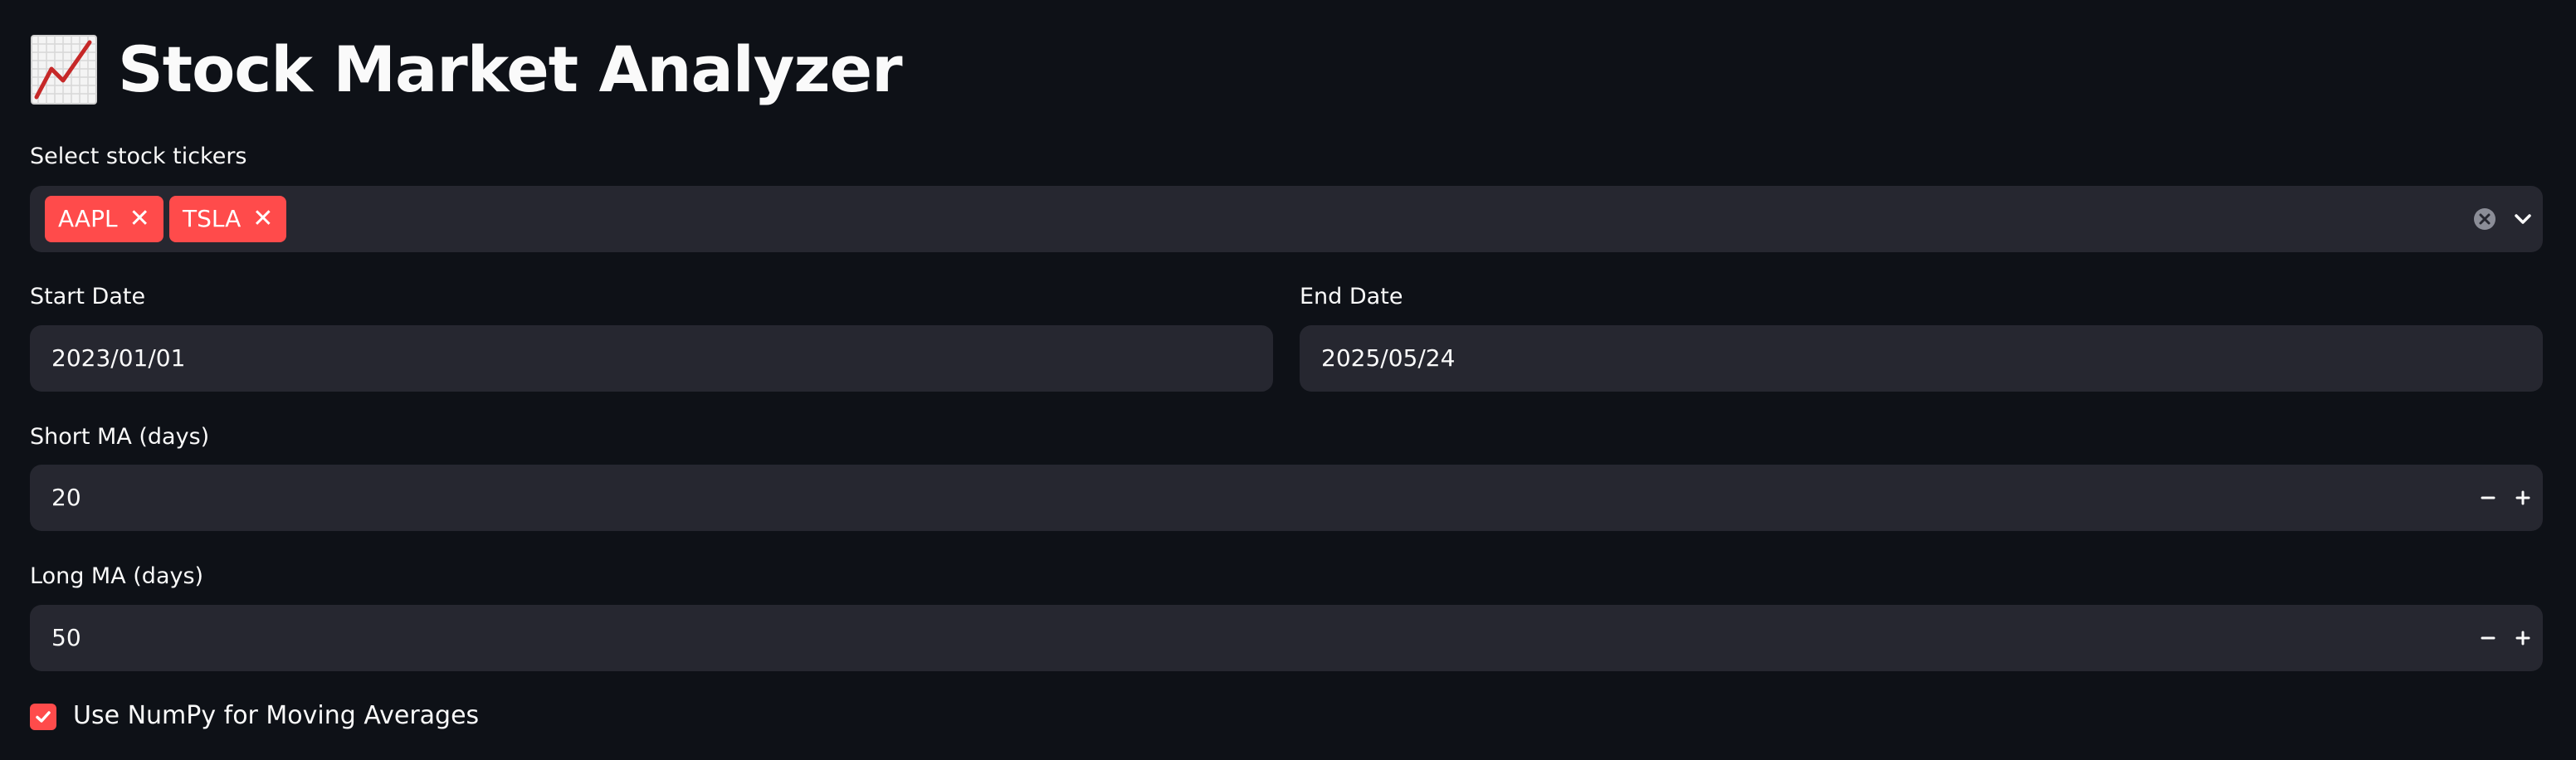 This screenshot has height=760, width=2576. Describe the element at coordinates (2488, 498) in the screenshot. I see `short-ma-decrement-icon` at that location.